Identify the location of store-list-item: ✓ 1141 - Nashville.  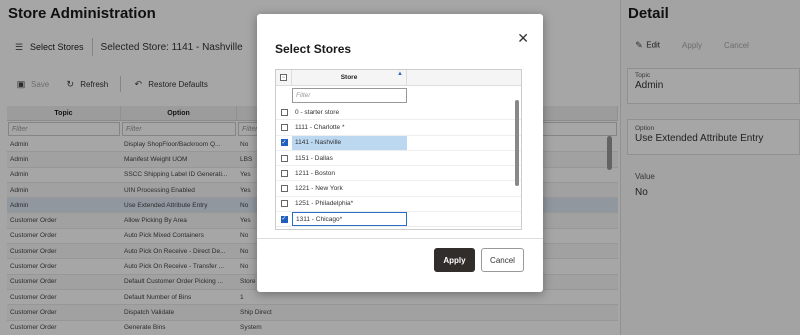
(398, 143).